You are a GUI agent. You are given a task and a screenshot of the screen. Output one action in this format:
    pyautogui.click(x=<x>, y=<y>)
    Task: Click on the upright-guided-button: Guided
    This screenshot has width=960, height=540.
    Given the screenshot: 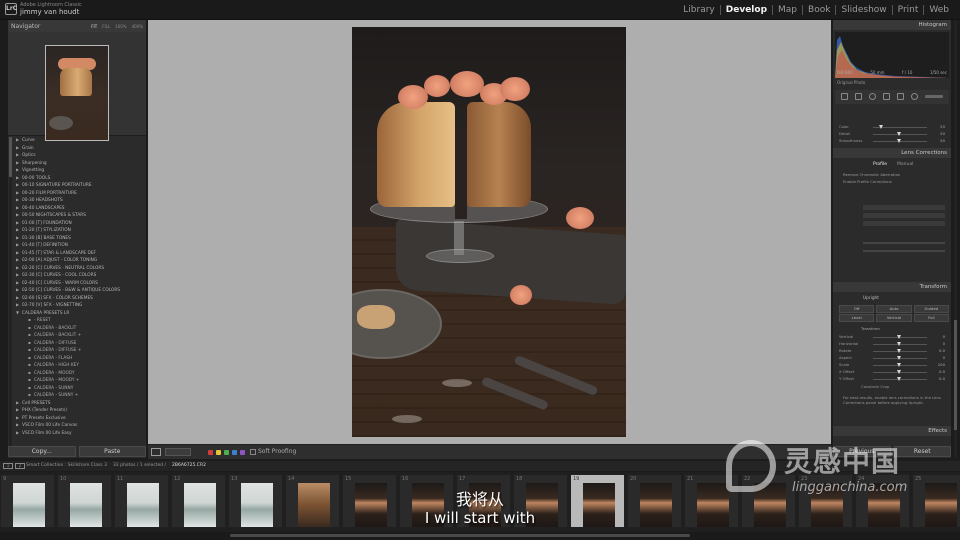 What is the action you would take?
    pyautogui.click(x=931, y=309)
    